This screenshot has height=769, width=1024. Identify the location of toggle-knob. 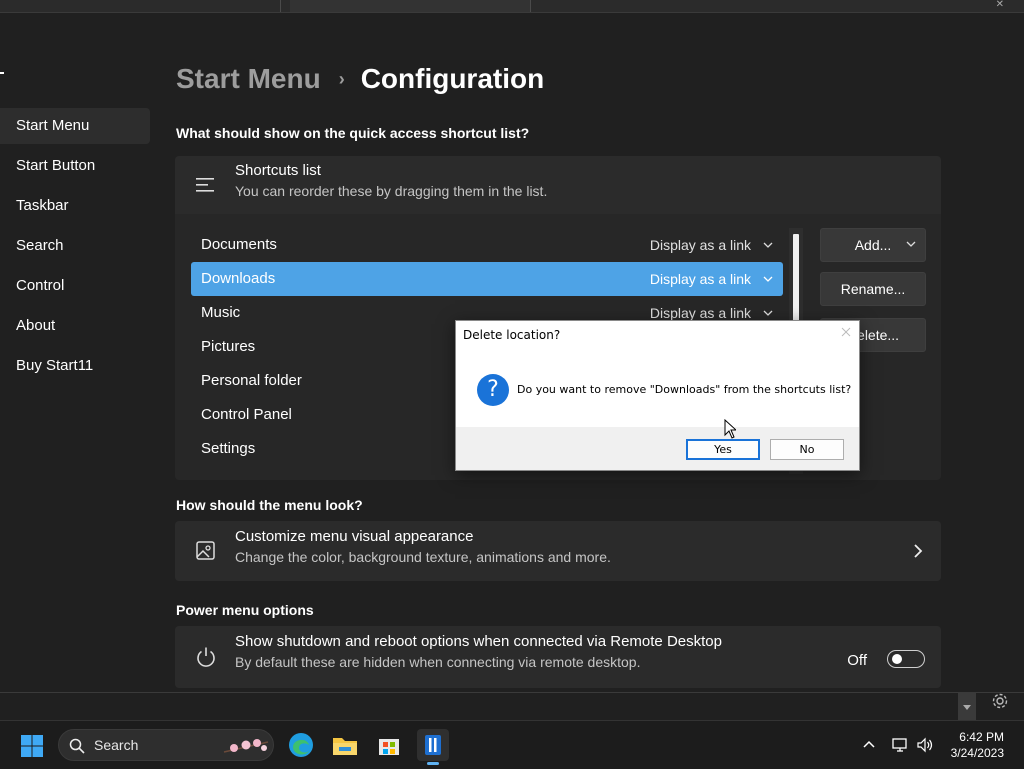
(897, 659).